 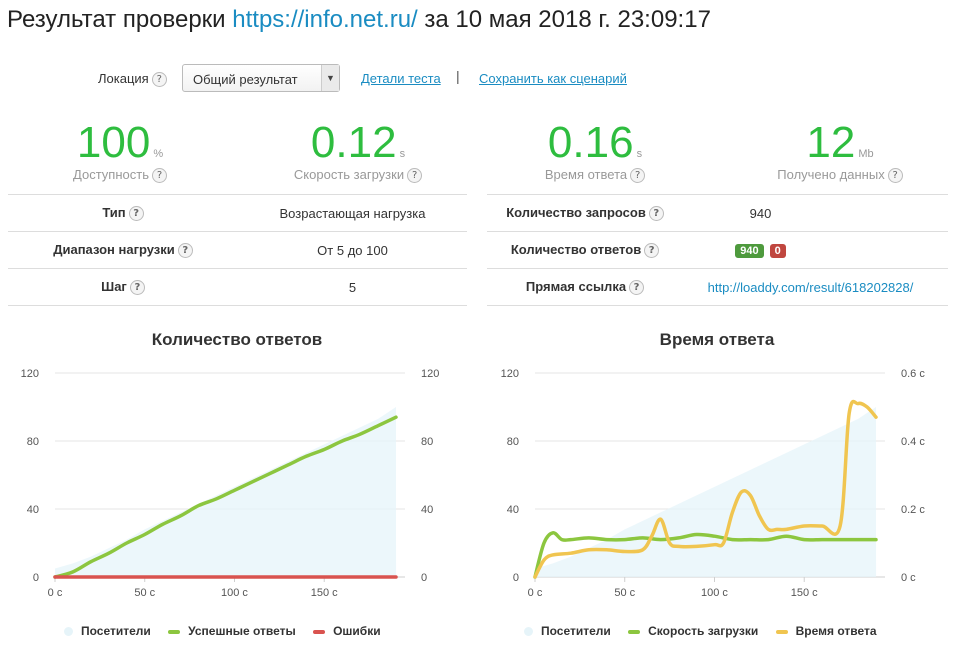 What do you see at coordinates (913, 374) in the screenshot?
I see `y2-tick-label: 0.6 c` at bounding box center [913, 374].